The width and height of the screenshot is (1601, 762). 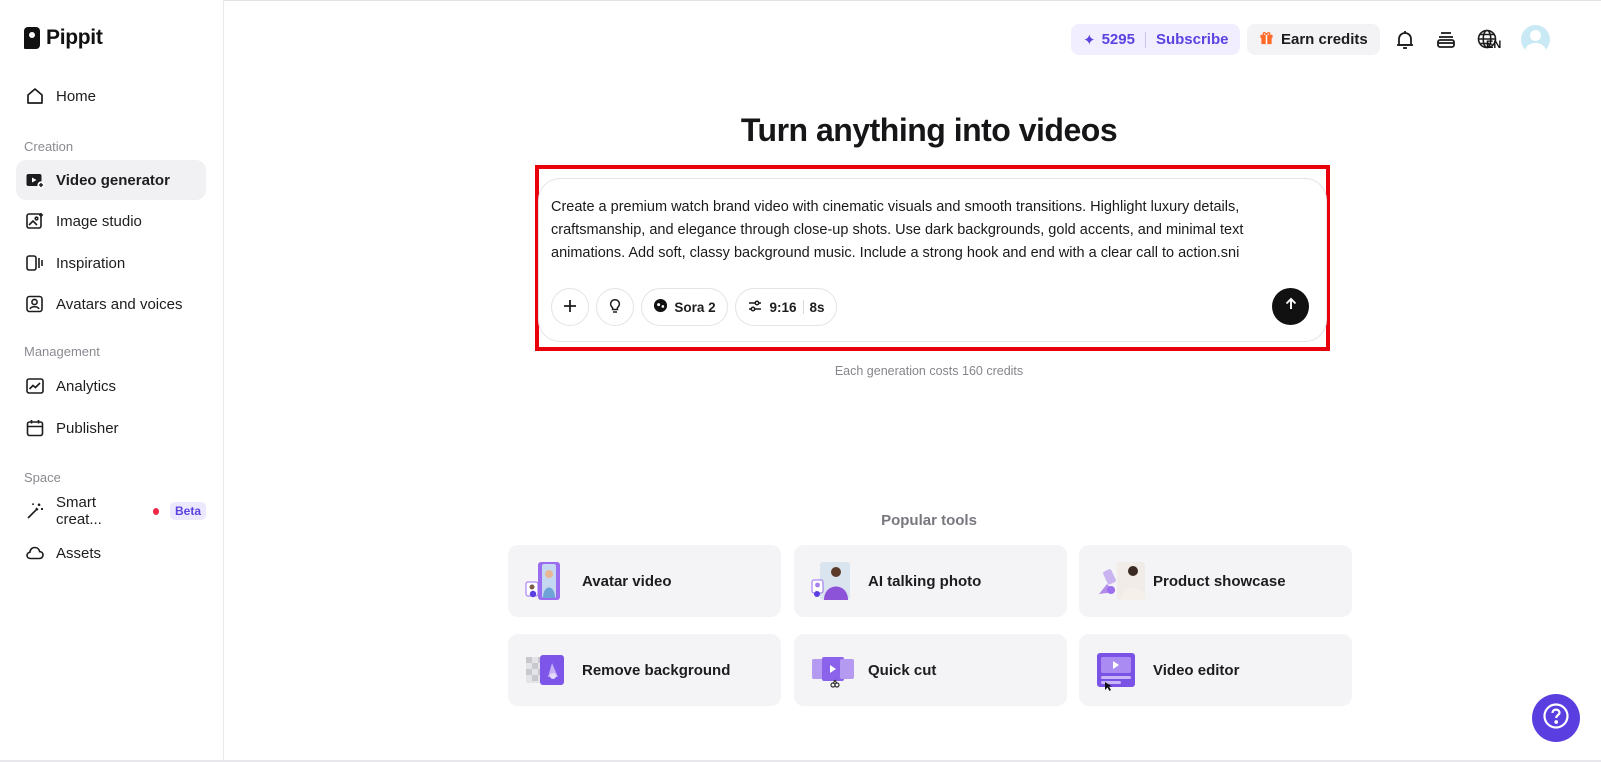 What do you see at coordinates (695, 307) in the screenshot?
I see `model-name: Sora 2` at bounding box center [695, 307].